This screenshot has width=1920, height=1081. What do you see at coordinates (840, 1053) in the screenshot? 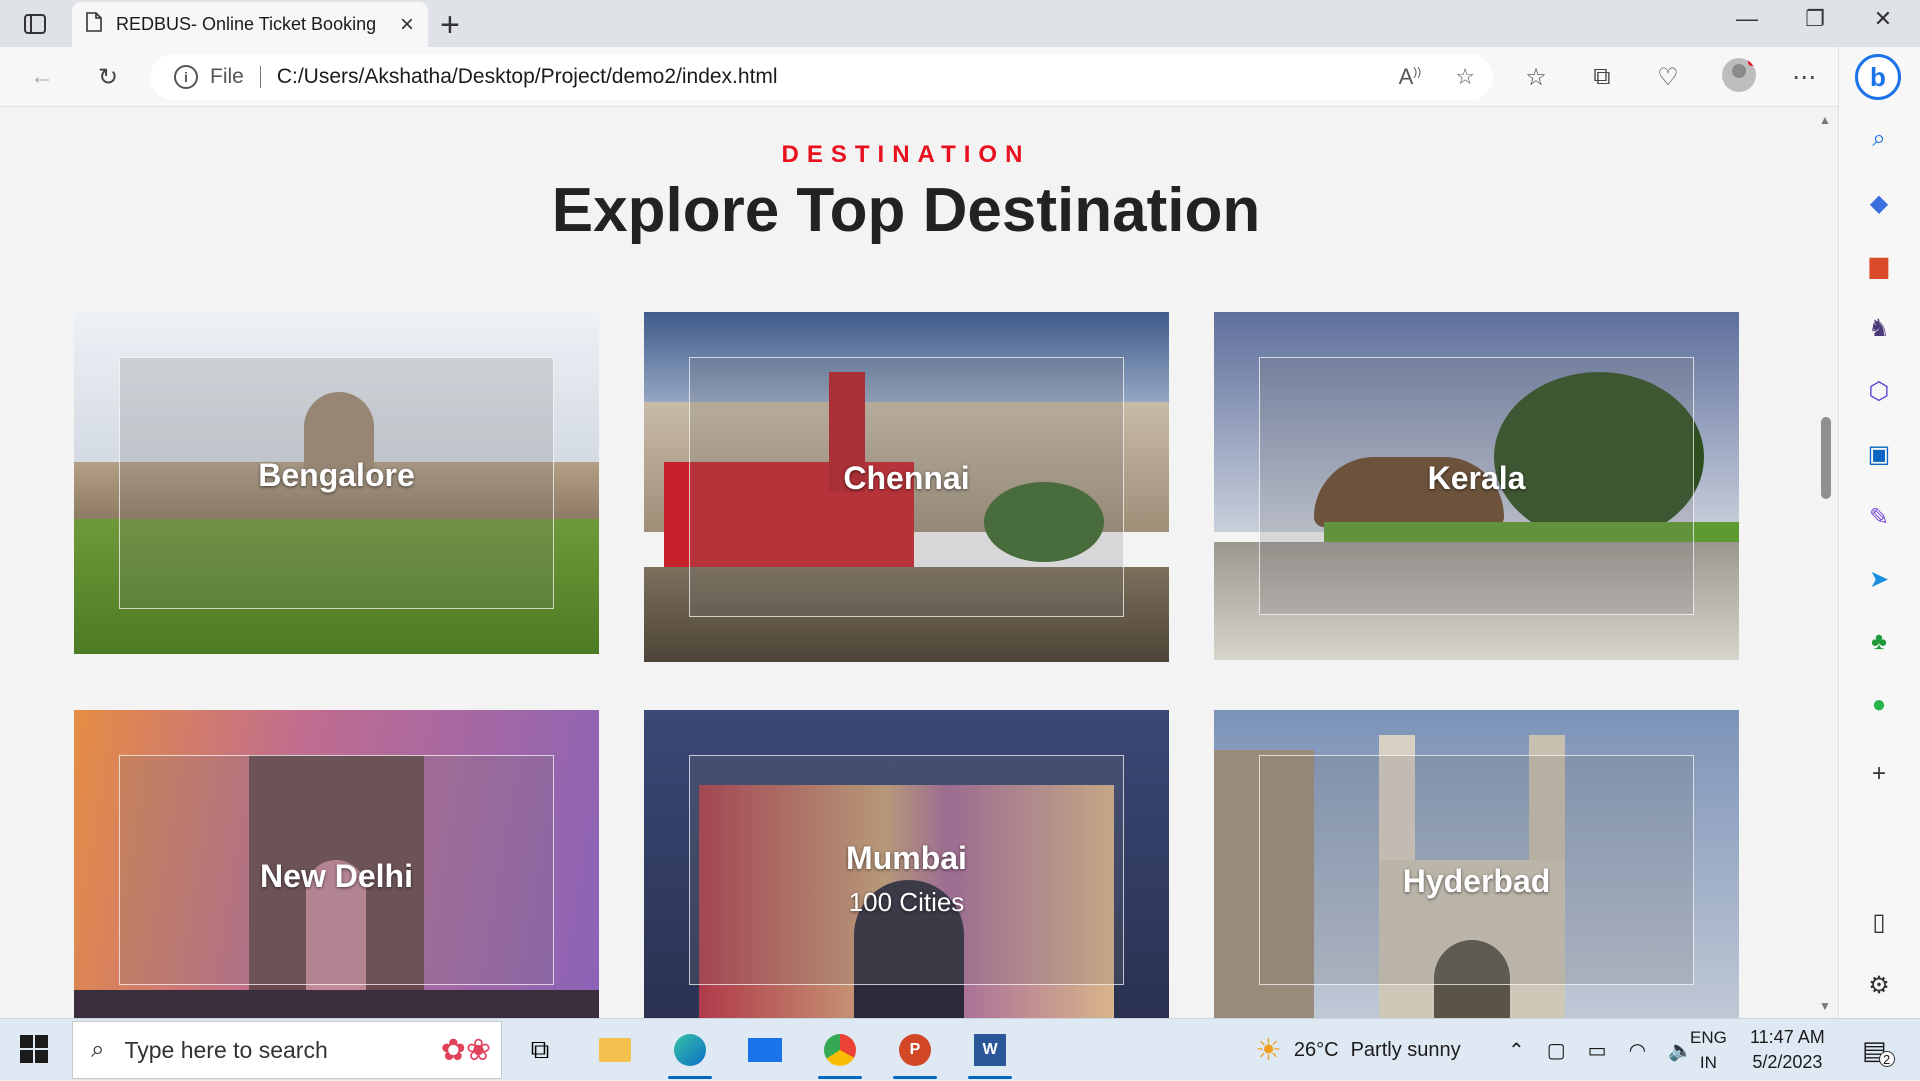
I see `chrome-icon` at bounding box center [840, 1053].